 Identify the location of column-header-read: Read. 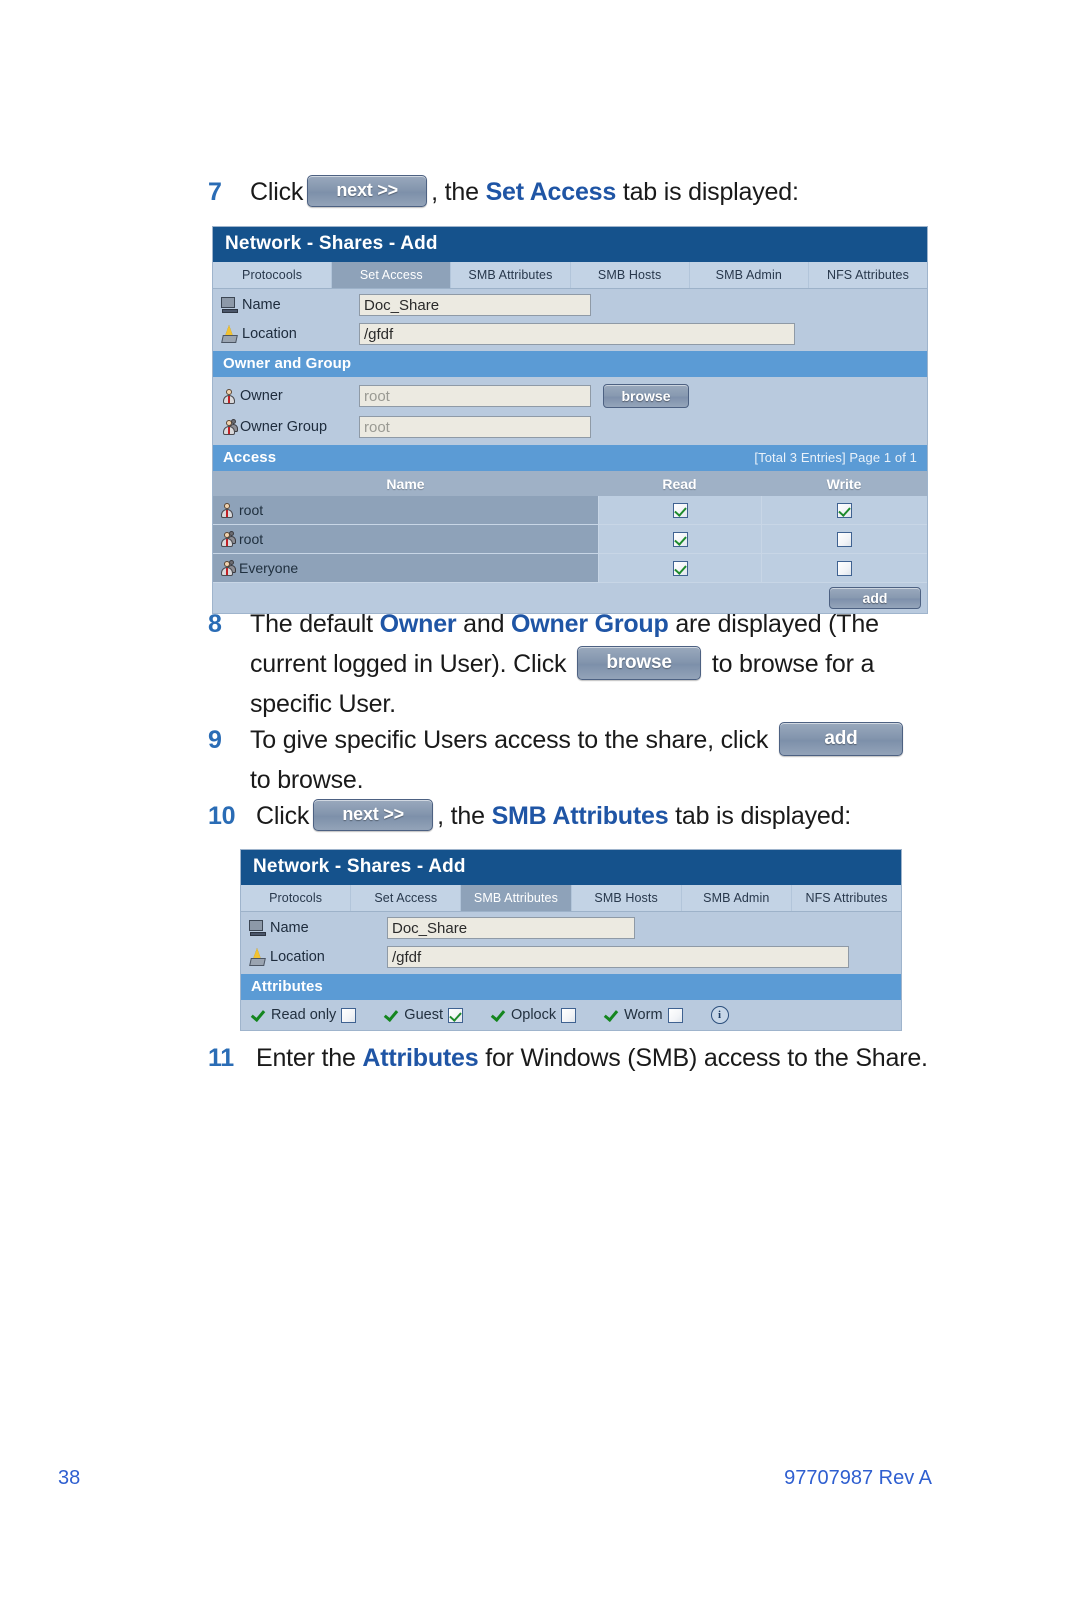
(679, 483).